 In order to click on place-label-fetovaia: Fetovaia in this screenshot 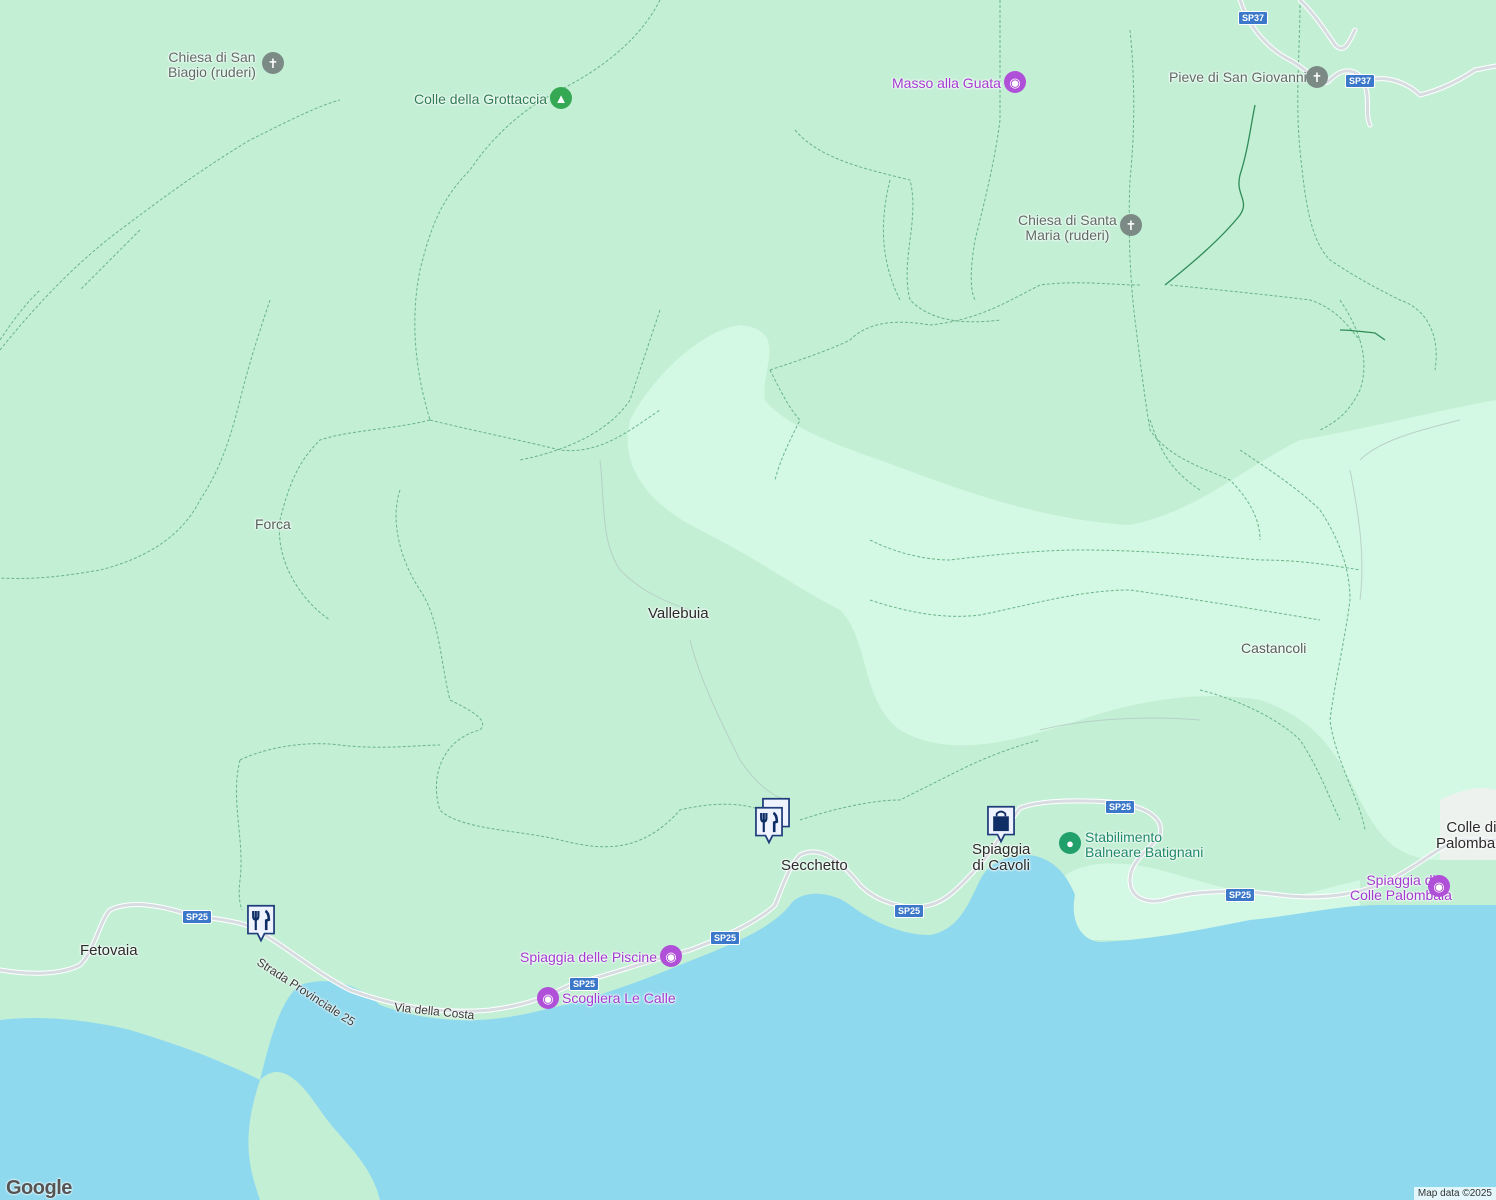, I will do `click(109, 950)`.